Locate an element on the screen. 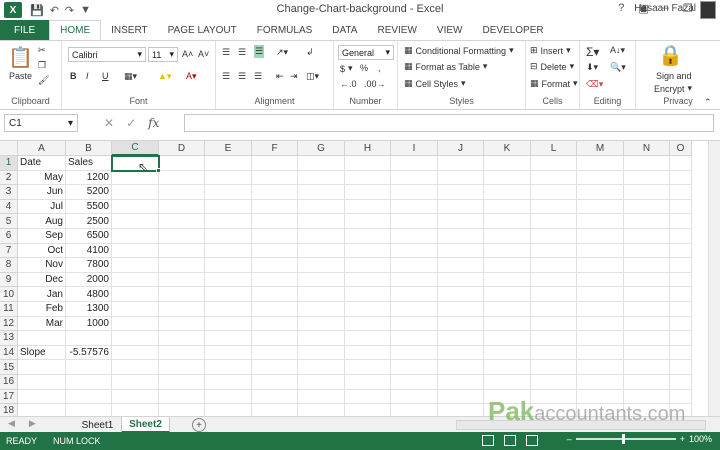 The width and height of the screenshot is (720, 450). cell-d17 is located at coordinates (182, 397).